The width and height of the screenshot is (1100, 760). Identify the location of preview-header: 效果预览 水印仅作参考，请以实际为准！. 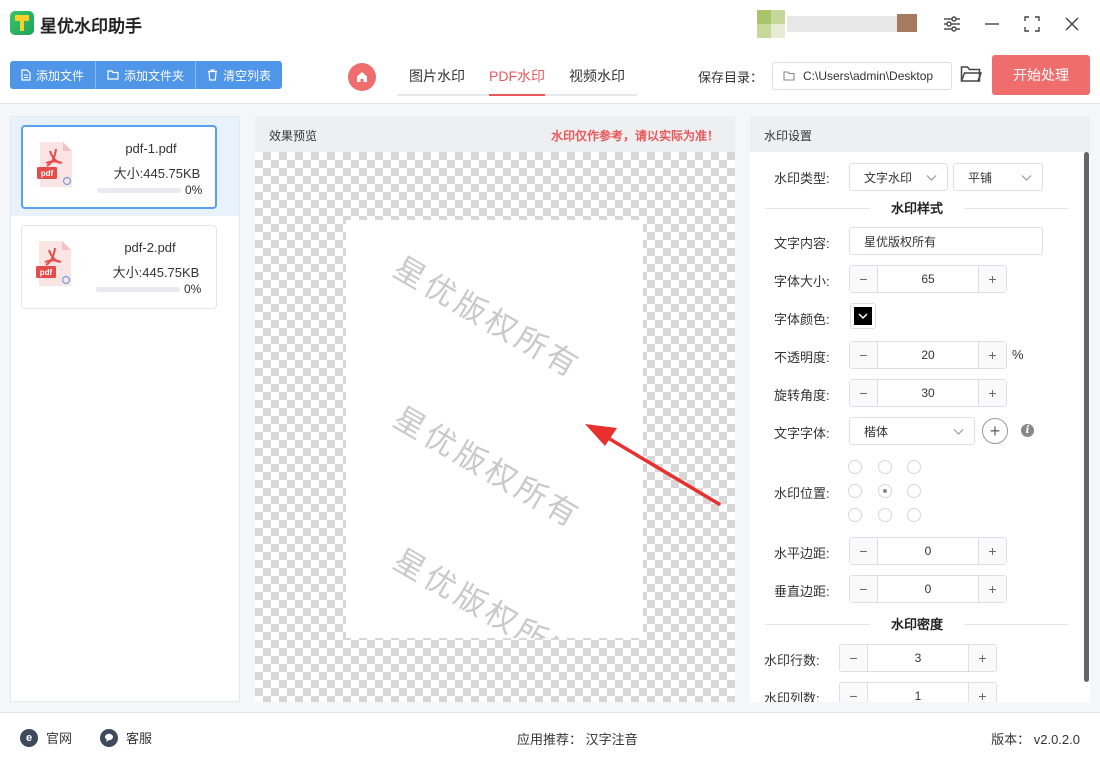
(495, 134).